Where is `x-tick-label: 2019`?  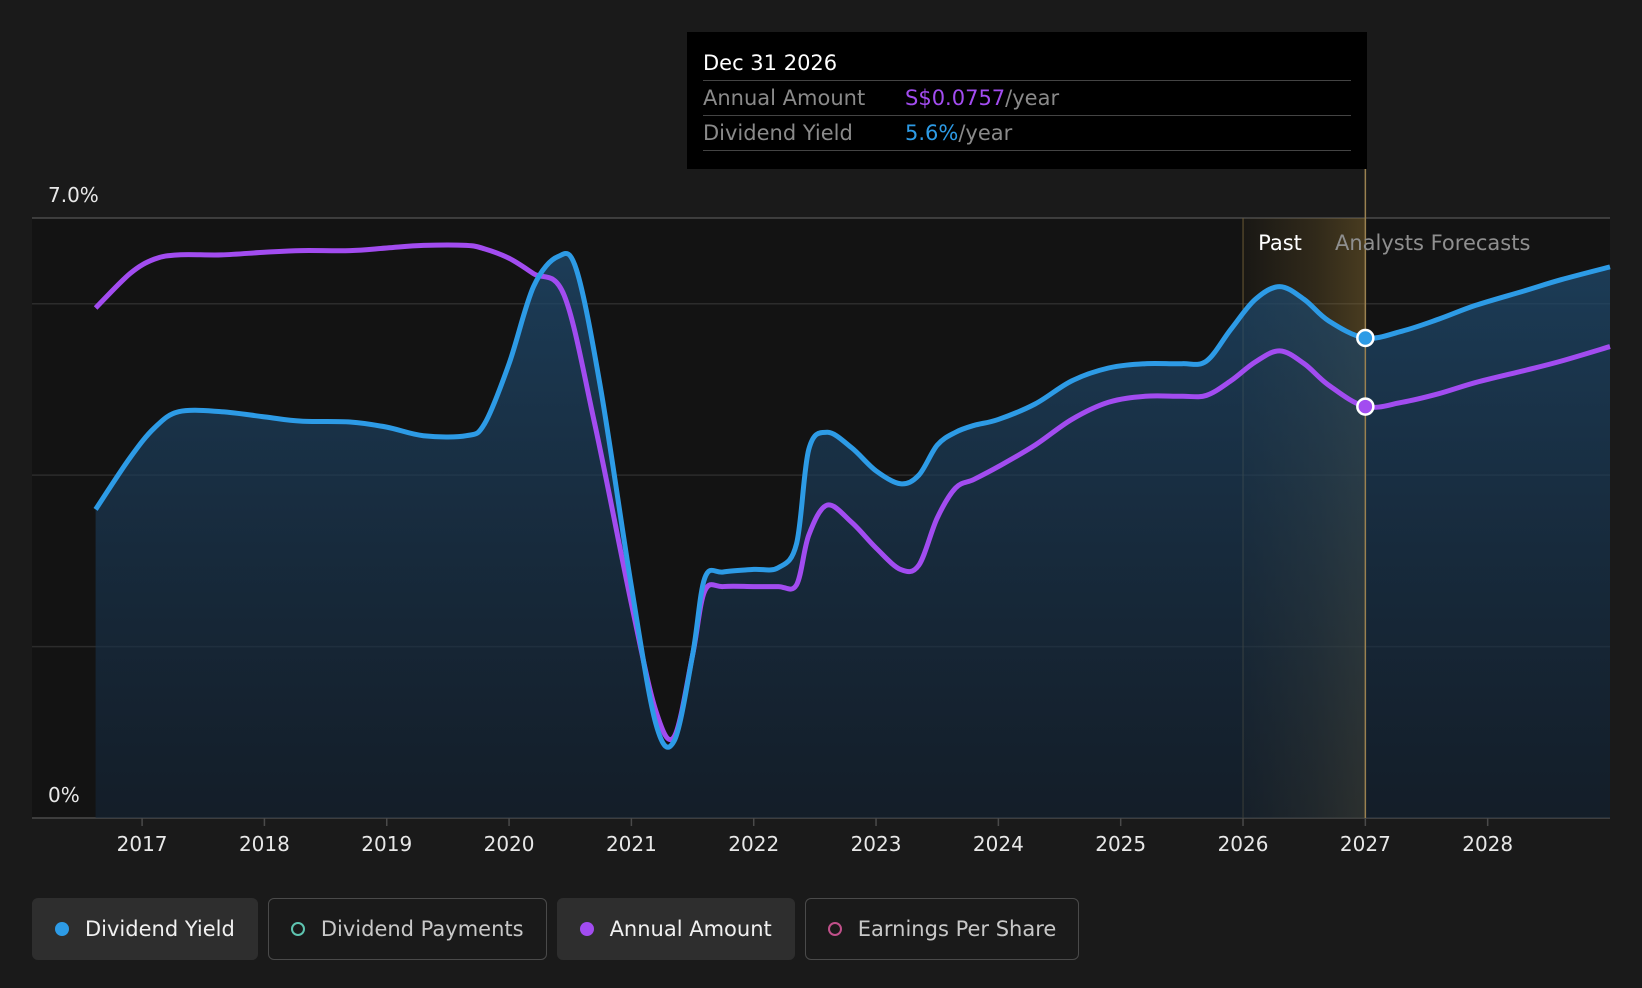 x-tick-label: 2019 is located at coordinates (386, 844).